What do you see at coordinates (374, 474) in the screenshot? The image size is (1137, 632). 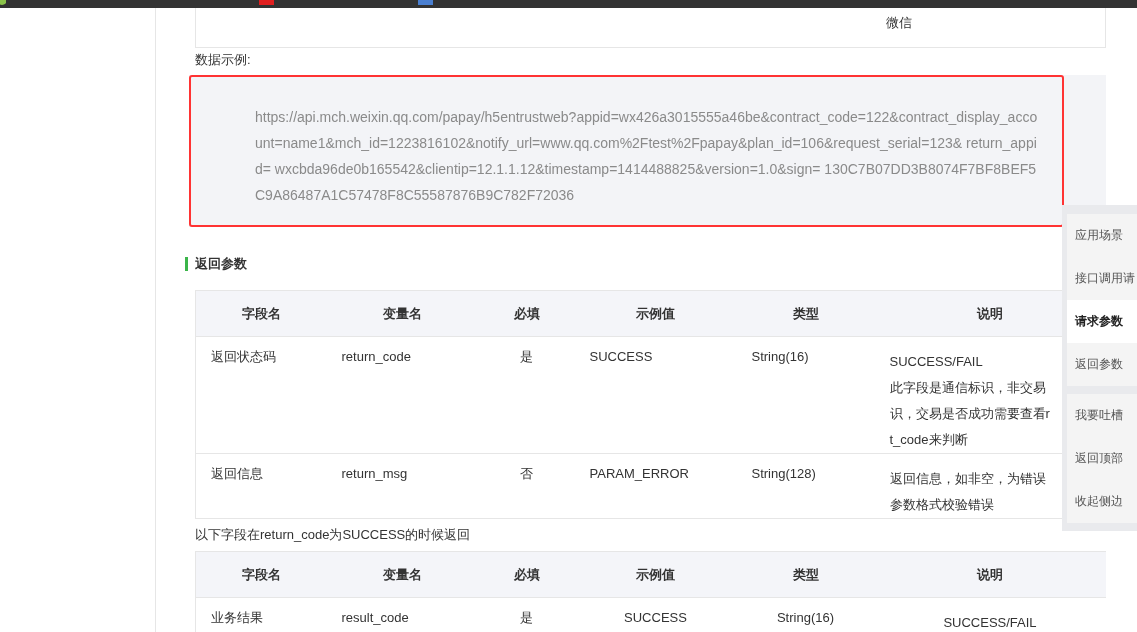 I see `table-cell: return_msg` at bounding box center [374, 474].